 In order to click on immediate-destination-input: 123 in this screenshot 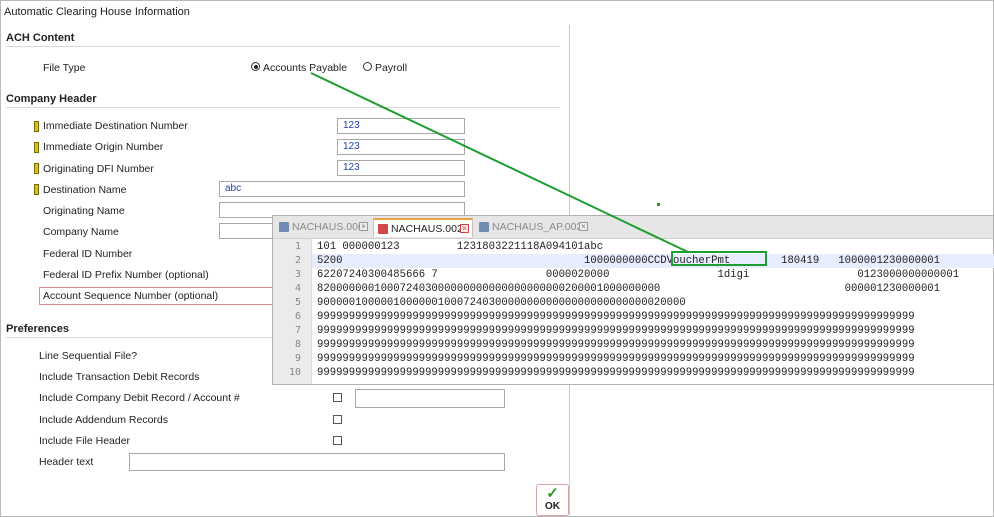, I will do `click(401, 126)`.